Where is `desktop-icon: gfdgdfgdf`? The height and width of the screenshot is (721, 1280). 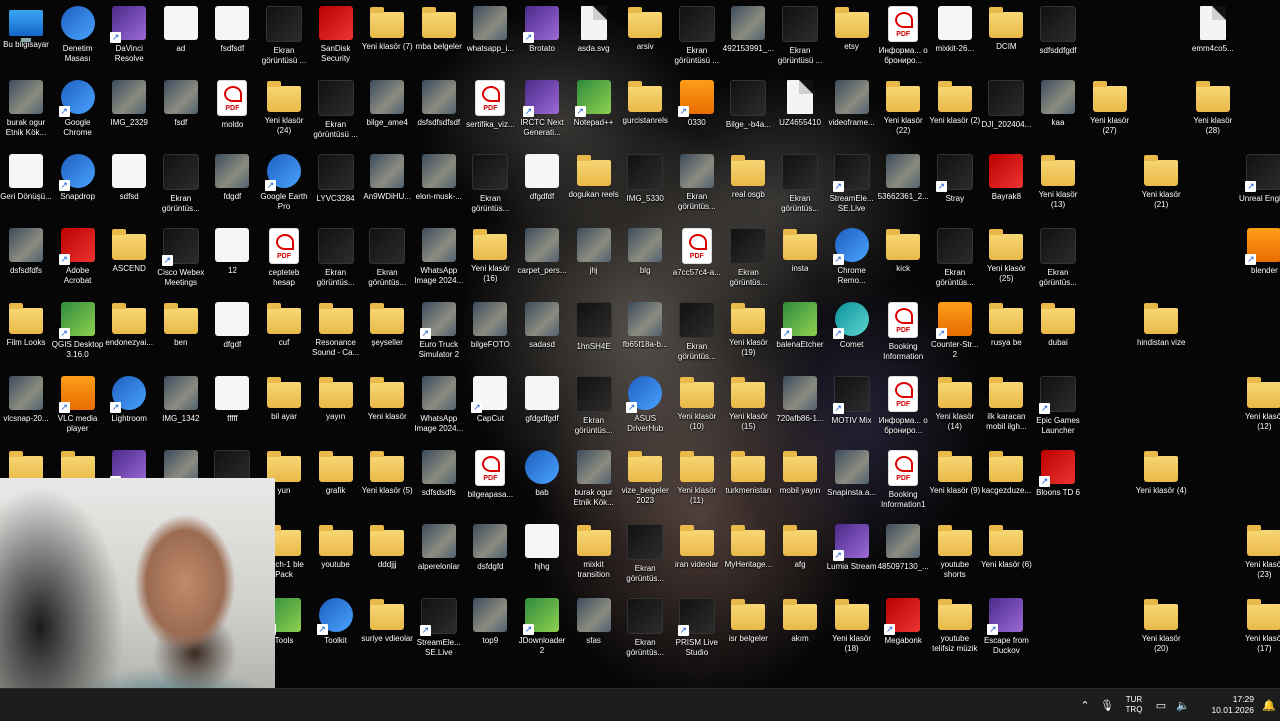 desktop-icon: gfdgdfgdf is located at coordinates (542, 400).